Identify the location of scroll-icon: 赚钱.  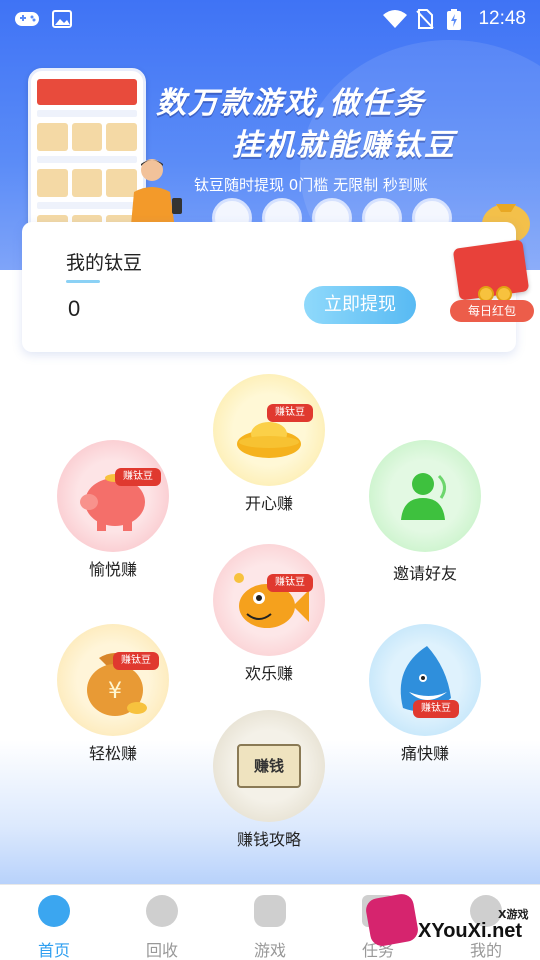
(269, 766).